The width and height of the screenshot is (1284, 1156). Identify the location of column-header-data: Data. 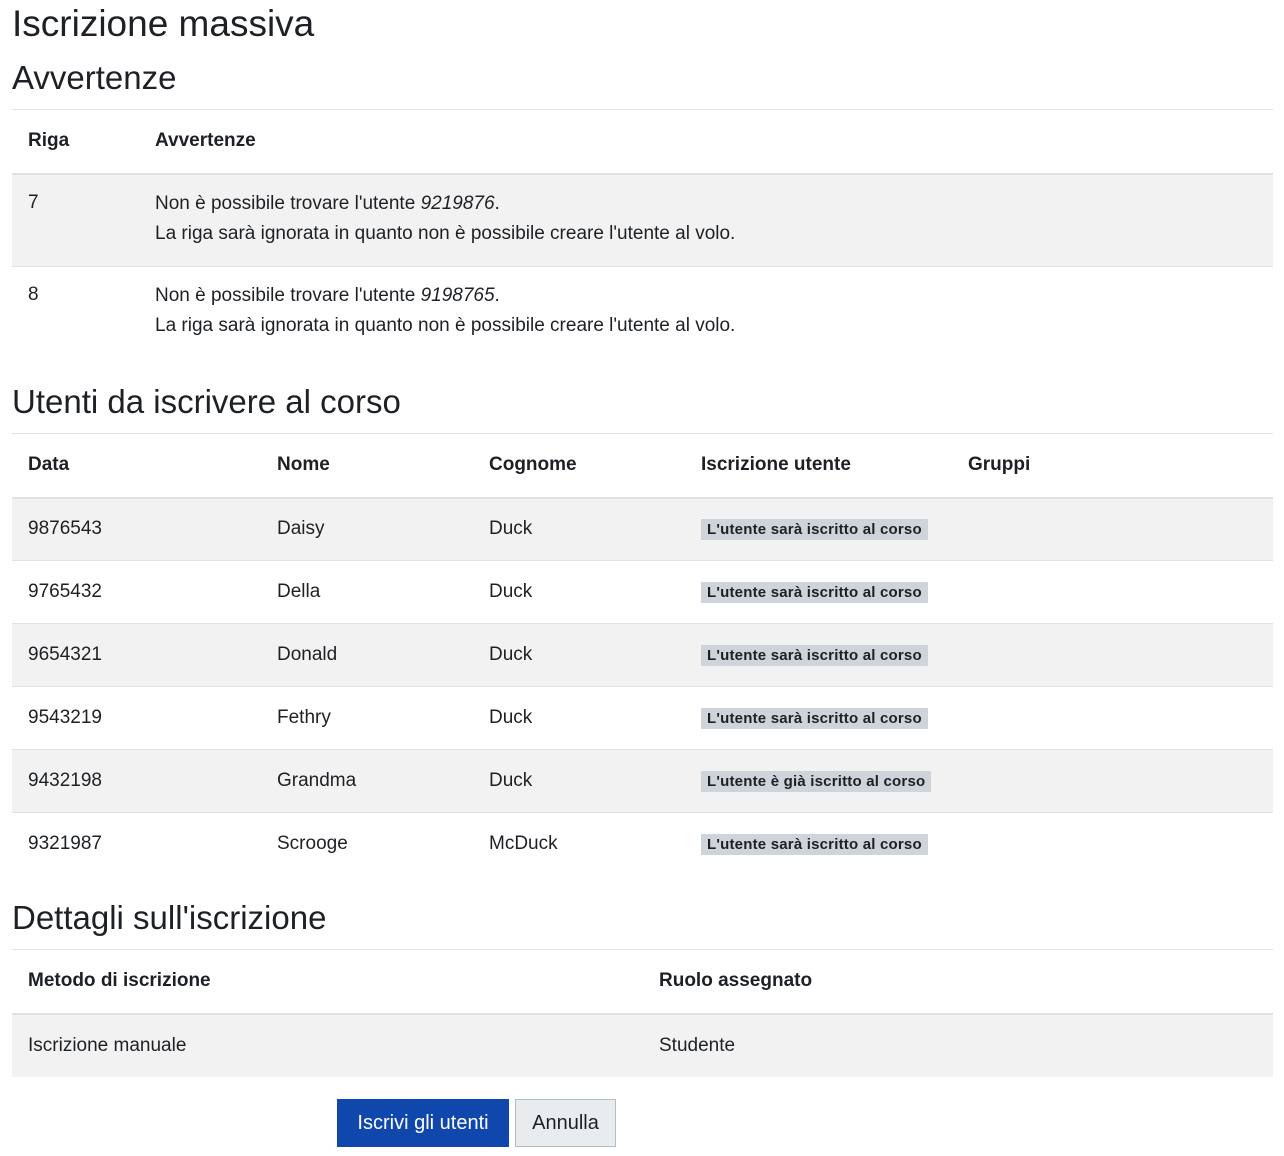
(136, 466).